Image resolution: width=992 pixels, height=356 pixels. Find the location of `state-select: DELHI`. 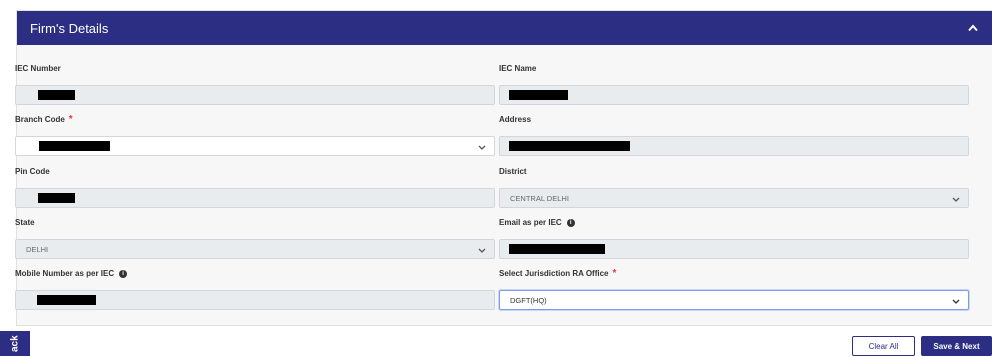

state-select: DELHI is located at coordinates (255, 249).